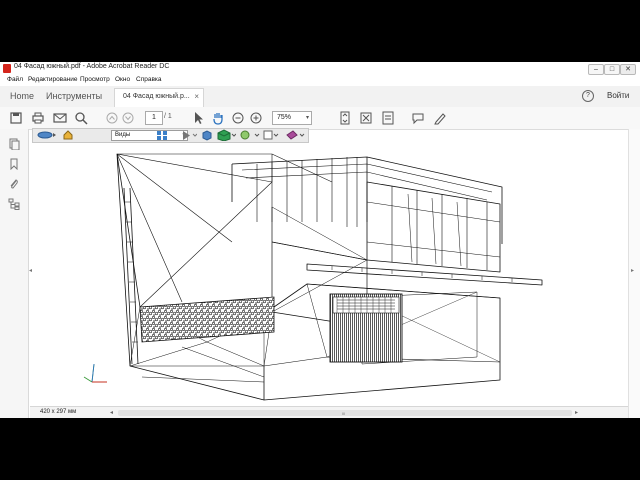 Image resolution: width=640 pixels, height=480 pixels. What do you see at coordinates (74, 96) in the screenshot?
I see `tab-tools: Инструменты` at bounding box center [74, 96].